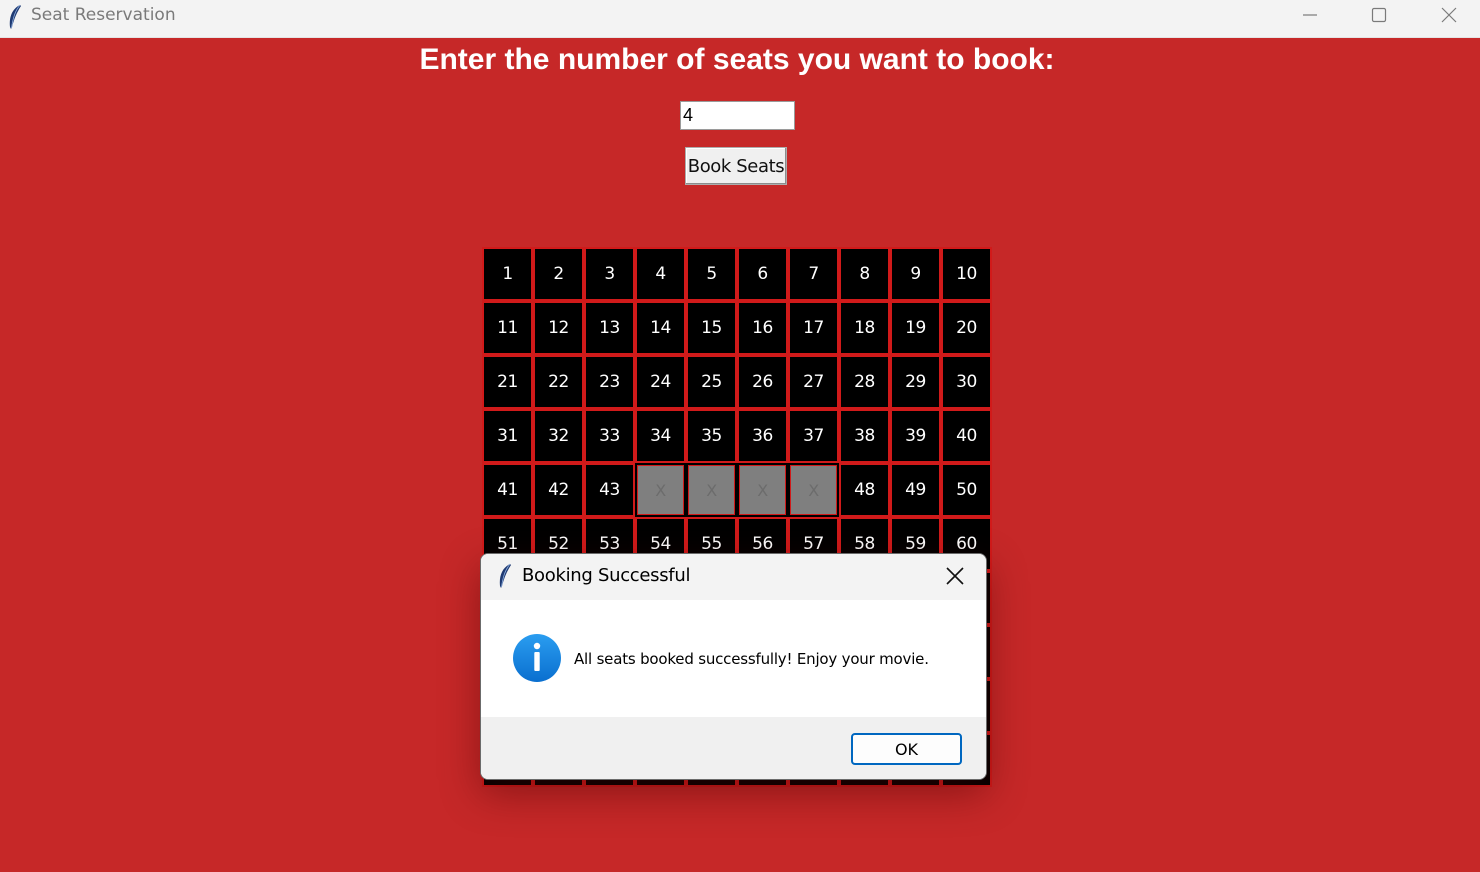 The height and width of the screenshot is (872, 1480). I want to click on seat-button: 42, so click(558, 490).